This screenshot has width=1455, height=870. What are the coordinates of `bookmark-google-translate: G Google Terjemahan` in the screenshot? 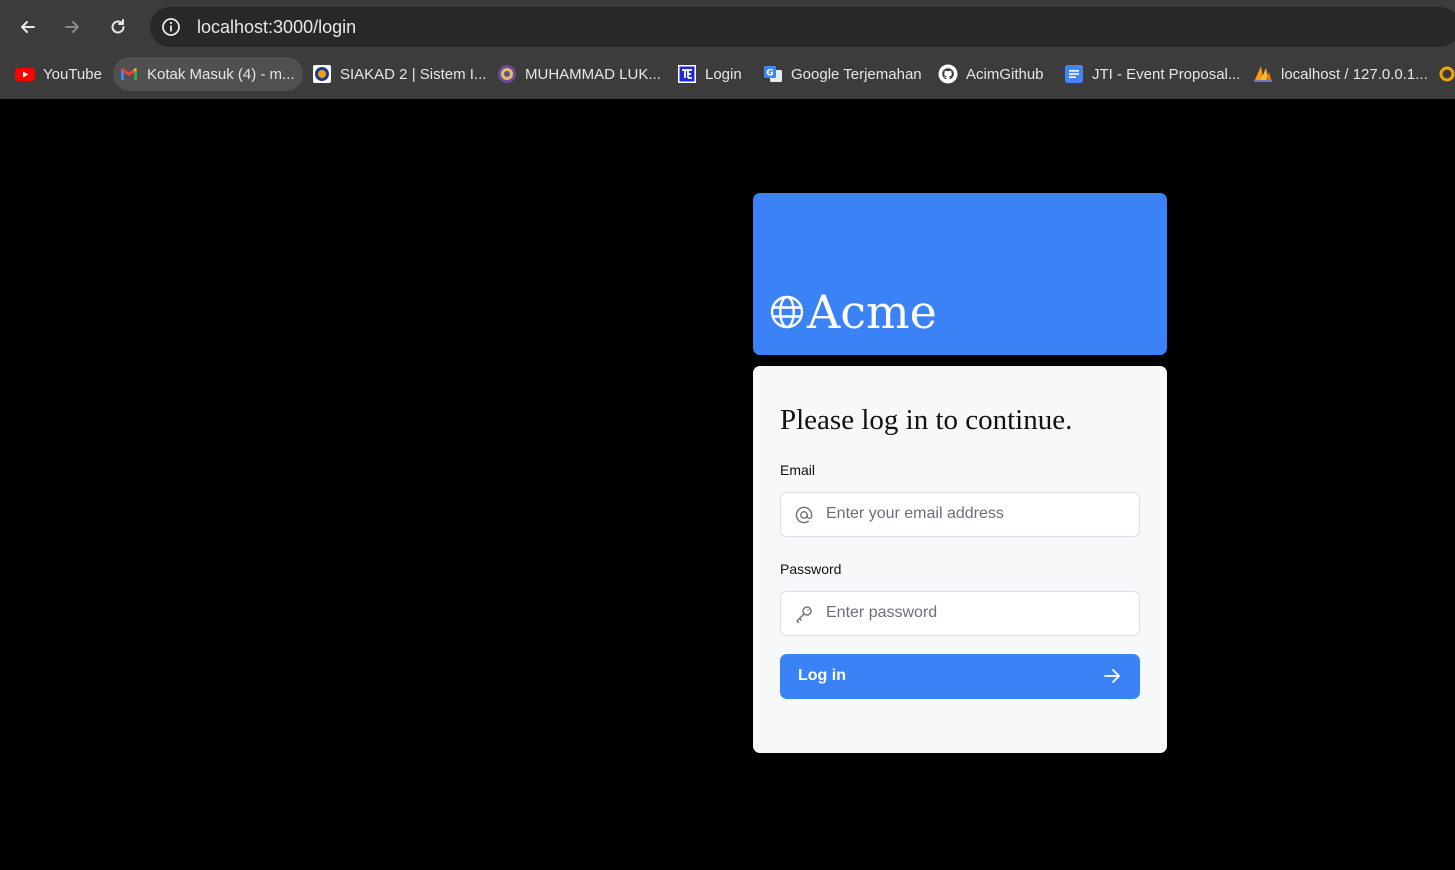 It's located at (843, 74).